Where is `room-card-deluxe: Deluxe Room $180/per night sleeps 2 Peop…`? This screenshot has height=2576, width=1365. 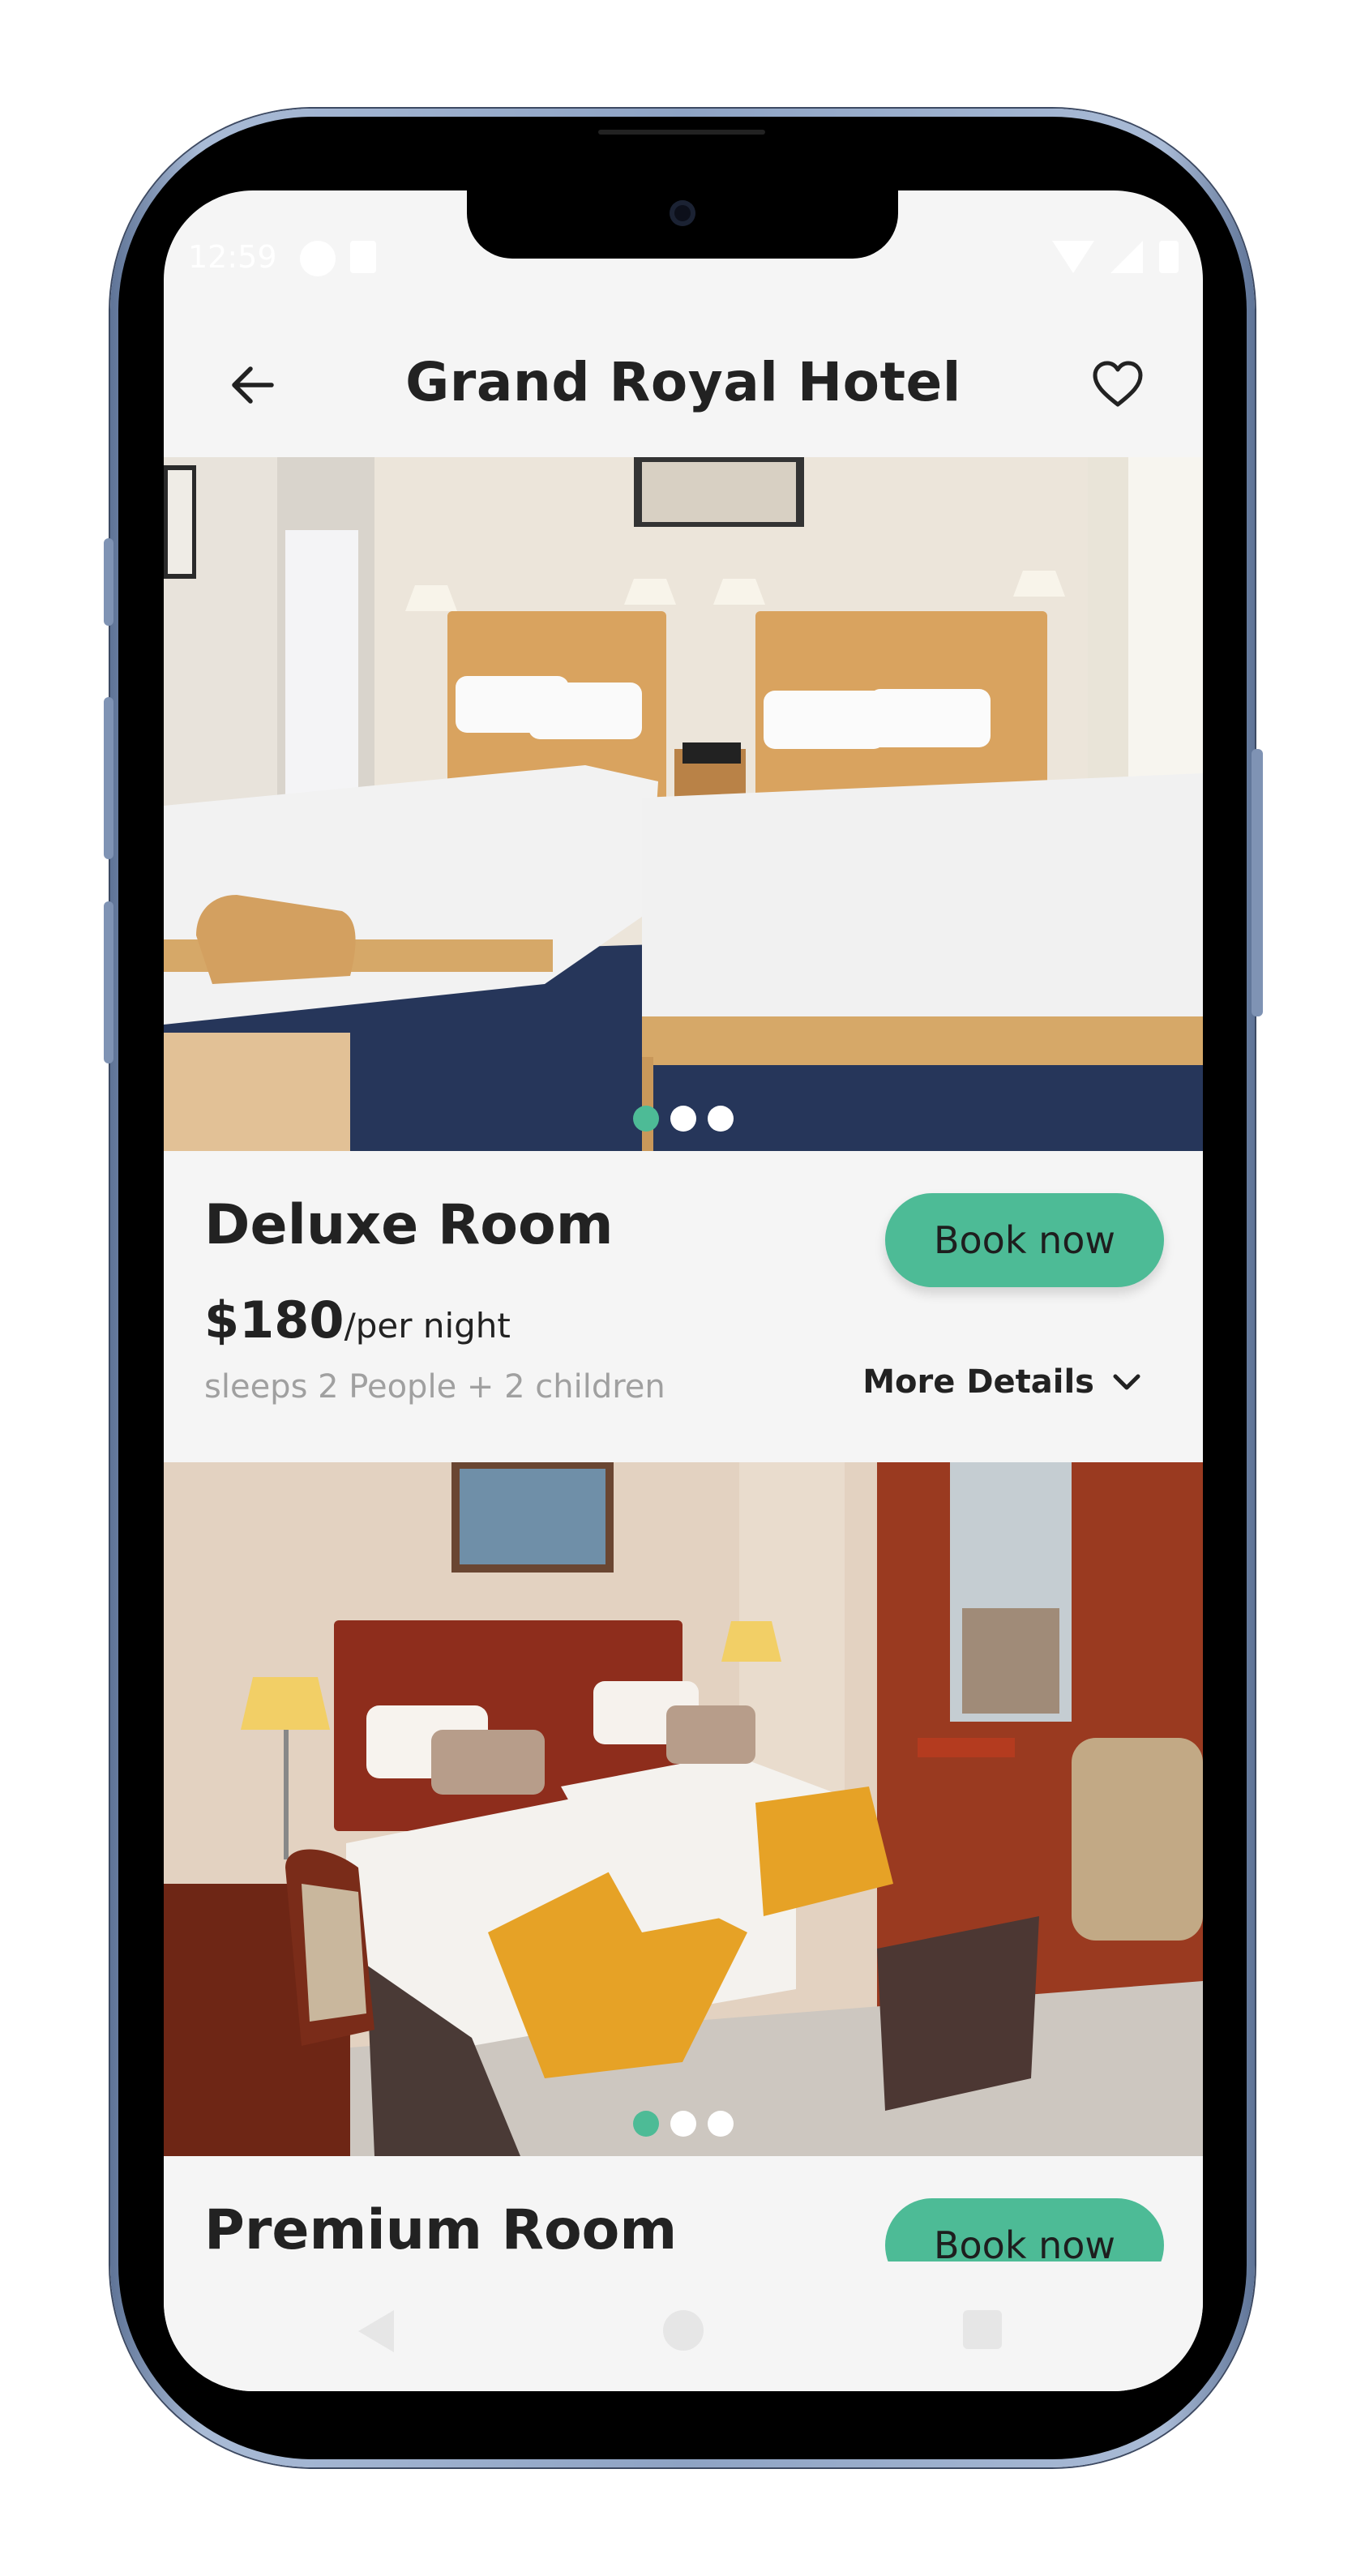
room-card-deluxe: Deluxe Room $180/per night sleeps 2 Peop… is located at coordinates (683, 1306).